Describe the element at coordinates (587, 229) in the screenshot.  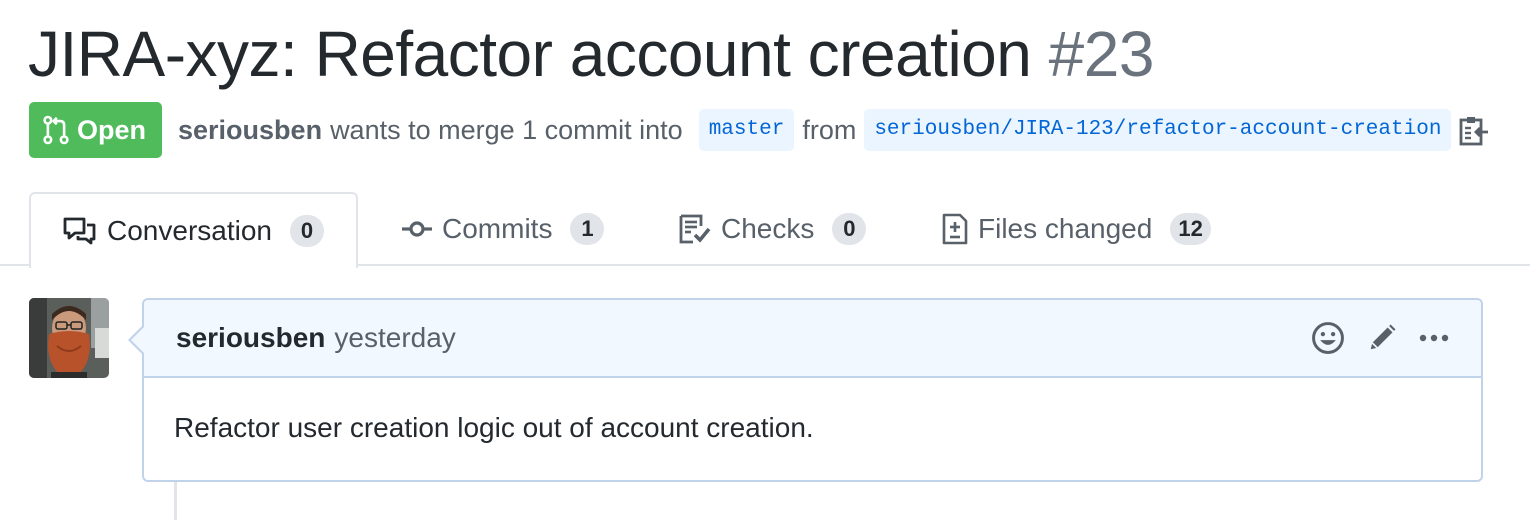
I see `tab-commits-count: 1` at that location.